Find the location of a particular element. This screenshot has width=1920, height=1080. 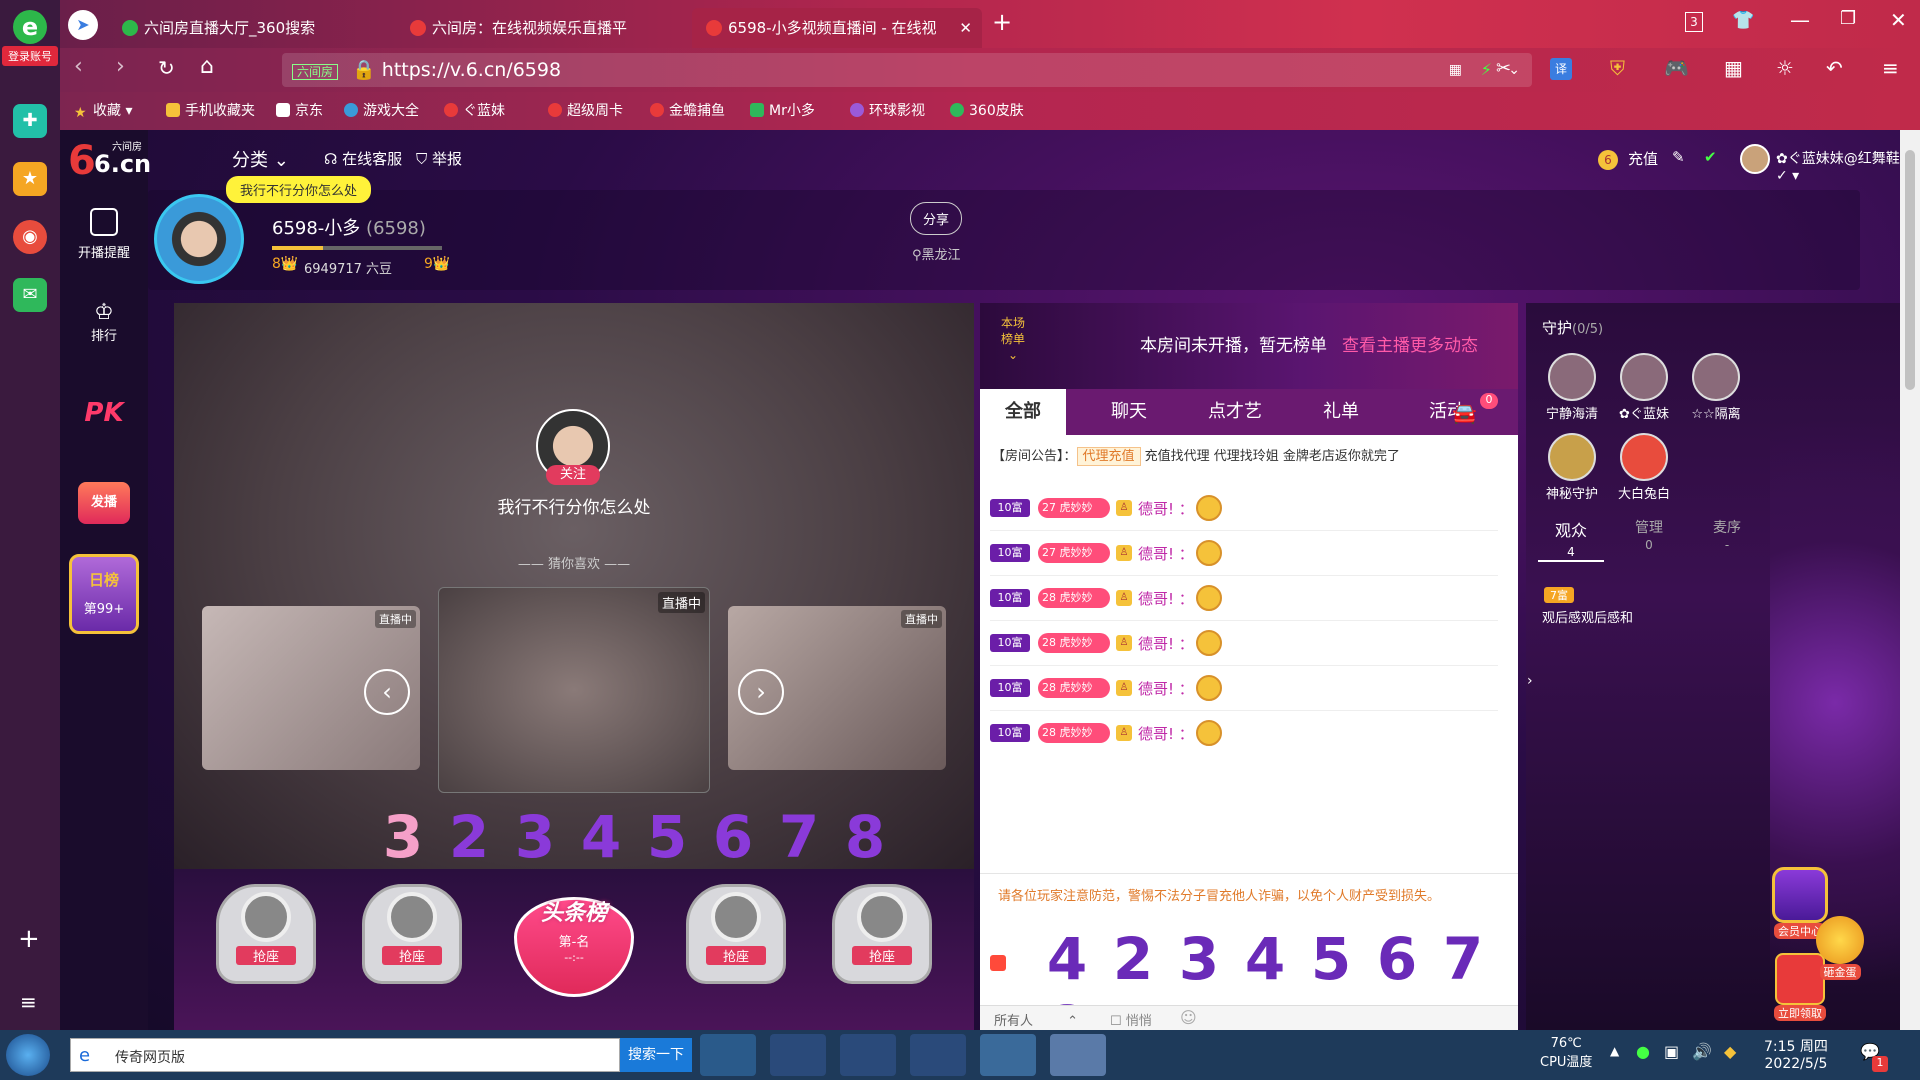

scrollbar-thumb is located at coordinates (1910, 270).